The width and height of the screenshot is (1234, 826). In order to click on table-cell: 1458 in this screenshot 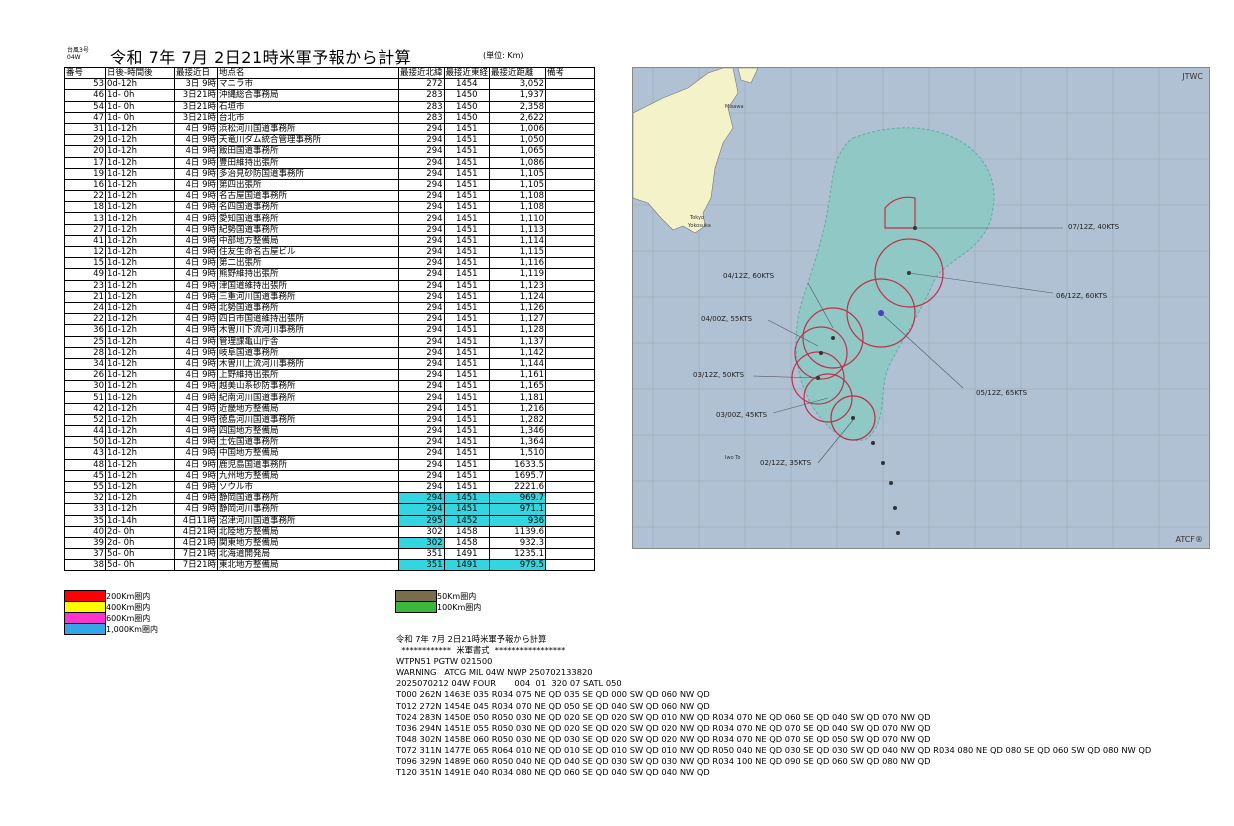, I will do `click(467, 531)`.